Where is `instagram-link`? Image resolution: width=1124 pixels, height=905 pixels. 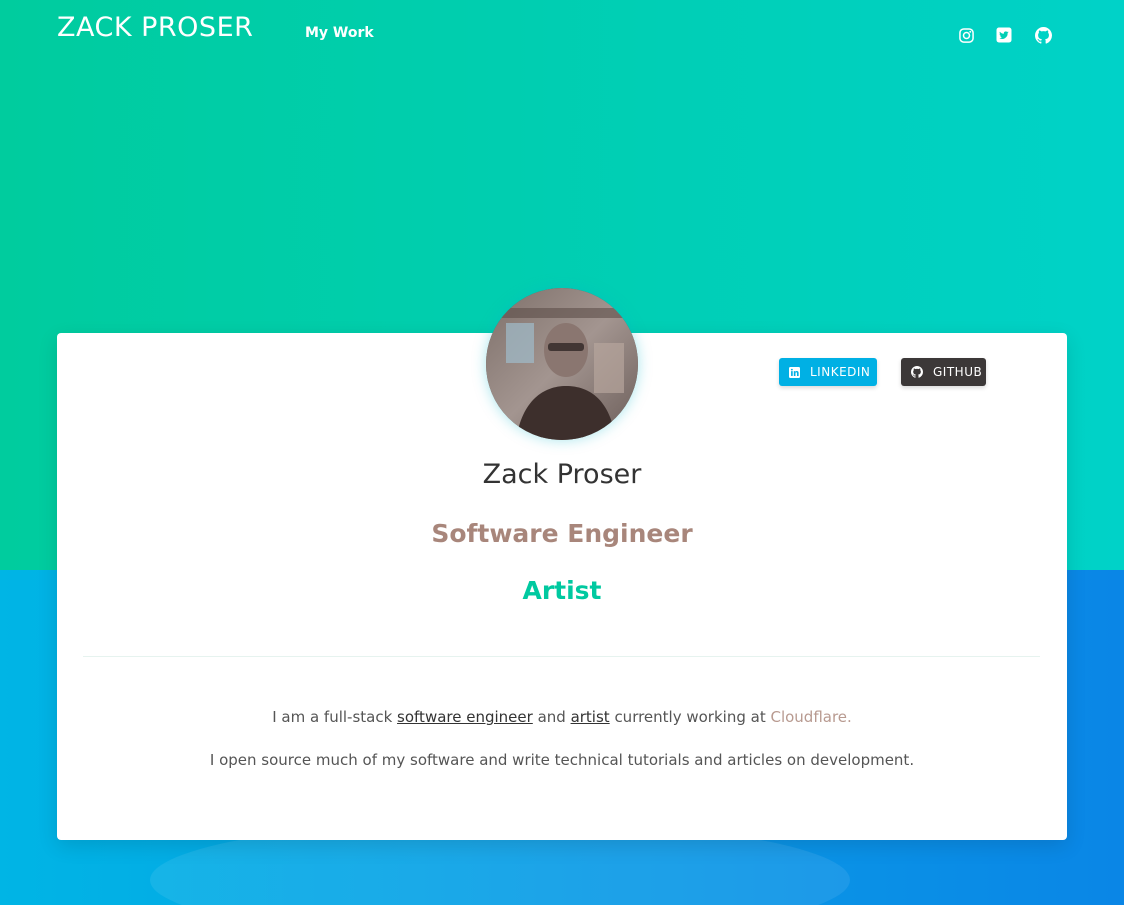 instagram-link is located at coordinates (966, 35).